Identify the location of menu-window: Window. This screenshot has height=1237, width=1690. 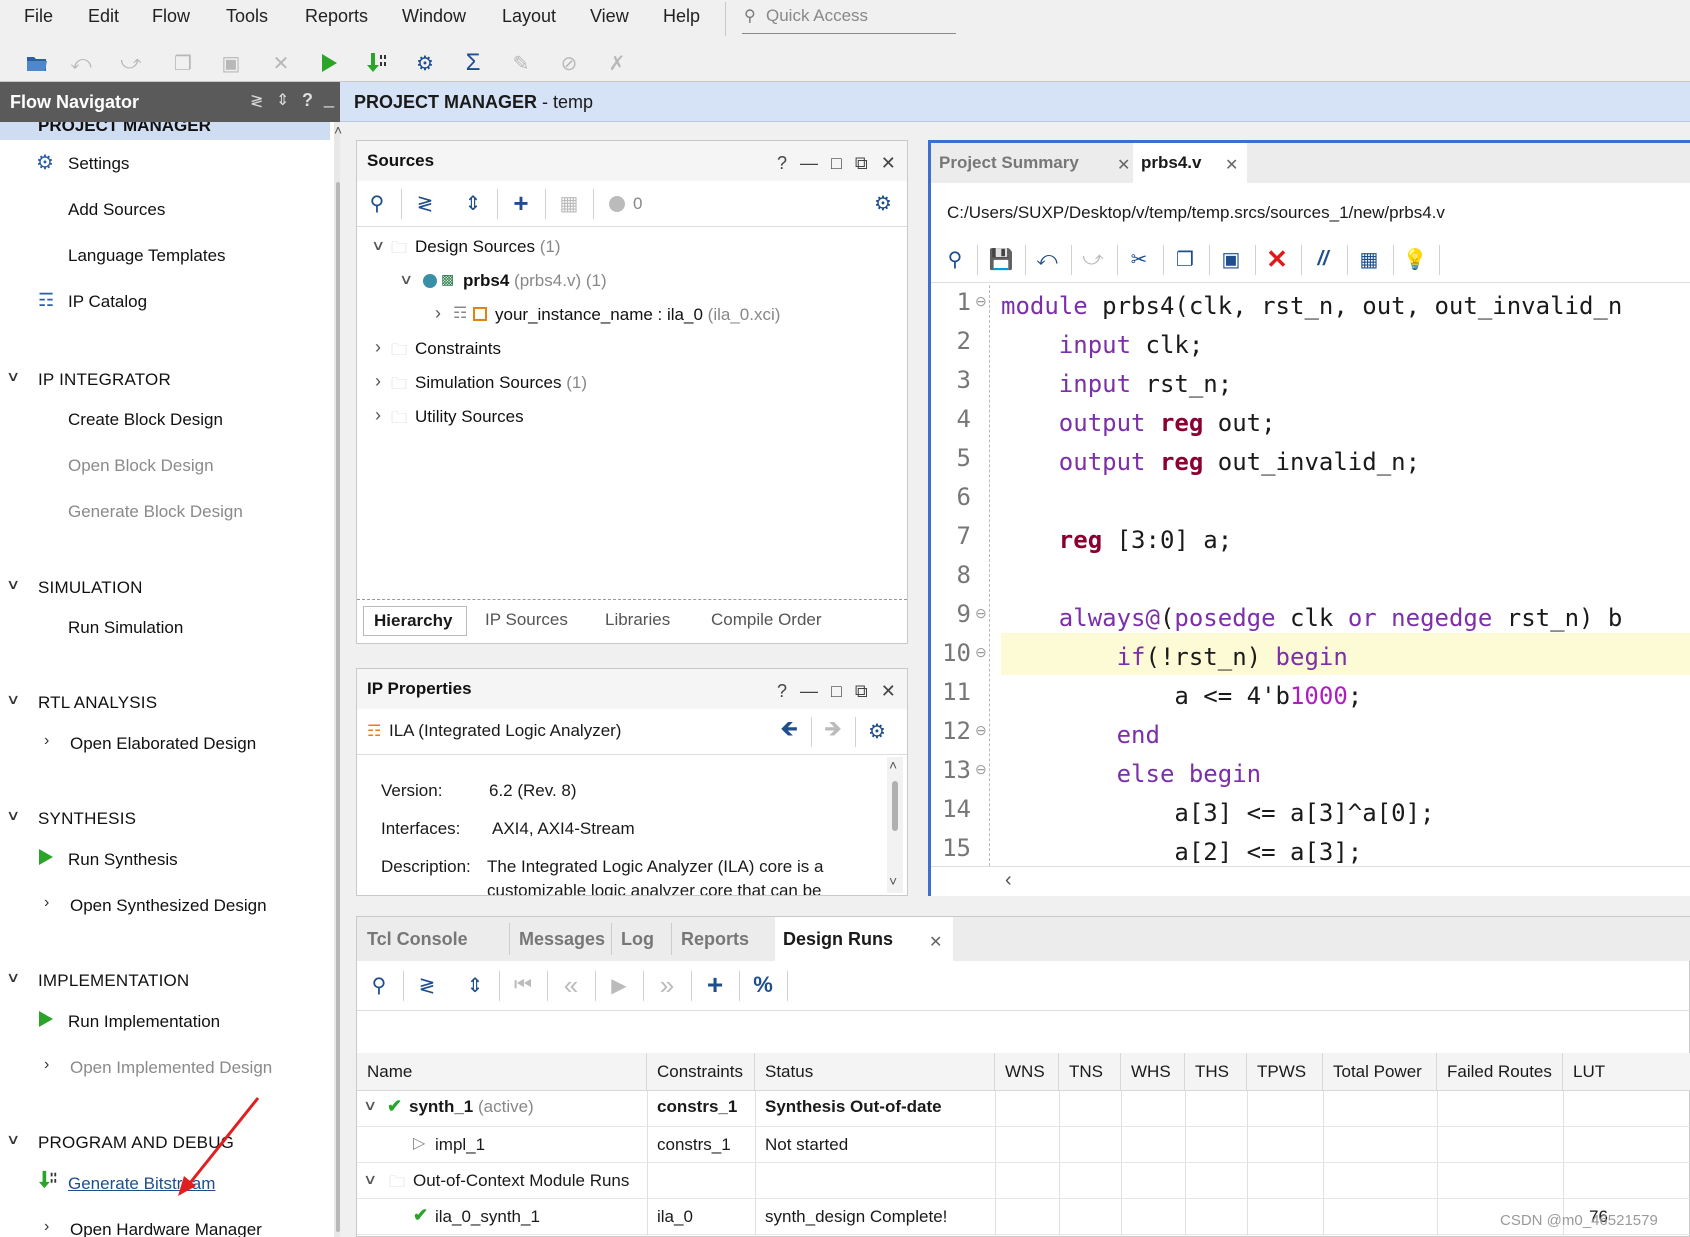
(434, 16).